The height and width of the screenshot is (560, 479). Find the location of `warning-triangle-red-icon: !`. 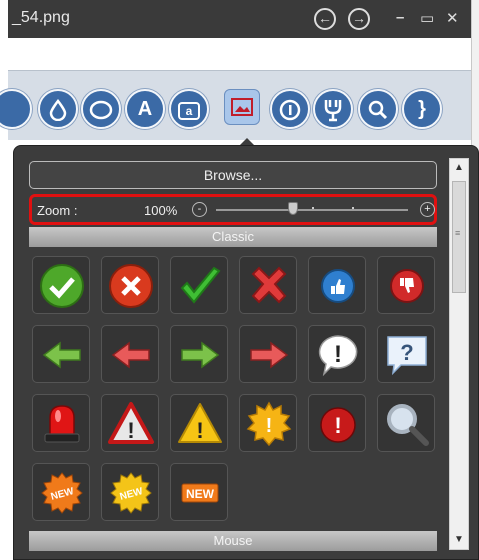

warning-triangle-red-icon: ! is located at coordinates (130, 423).